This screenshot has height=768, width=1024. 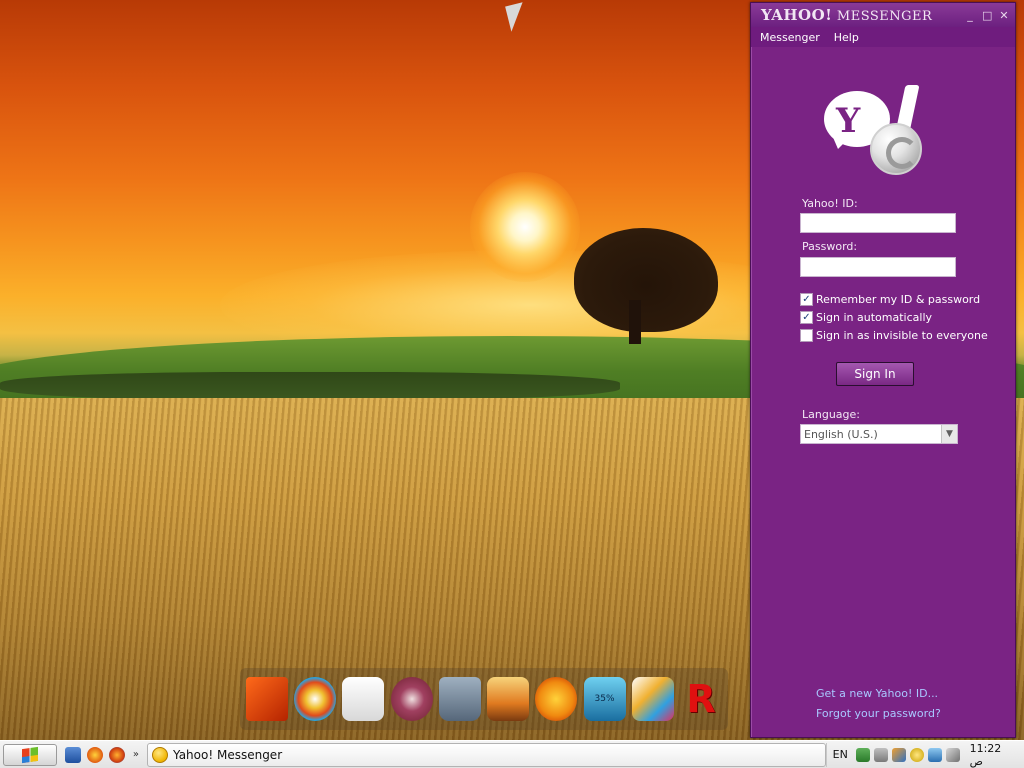 What do you see at coordinates (315, 699) in the screenshot?
I see `windows-logo-icon` at bounding box center [315, 699].